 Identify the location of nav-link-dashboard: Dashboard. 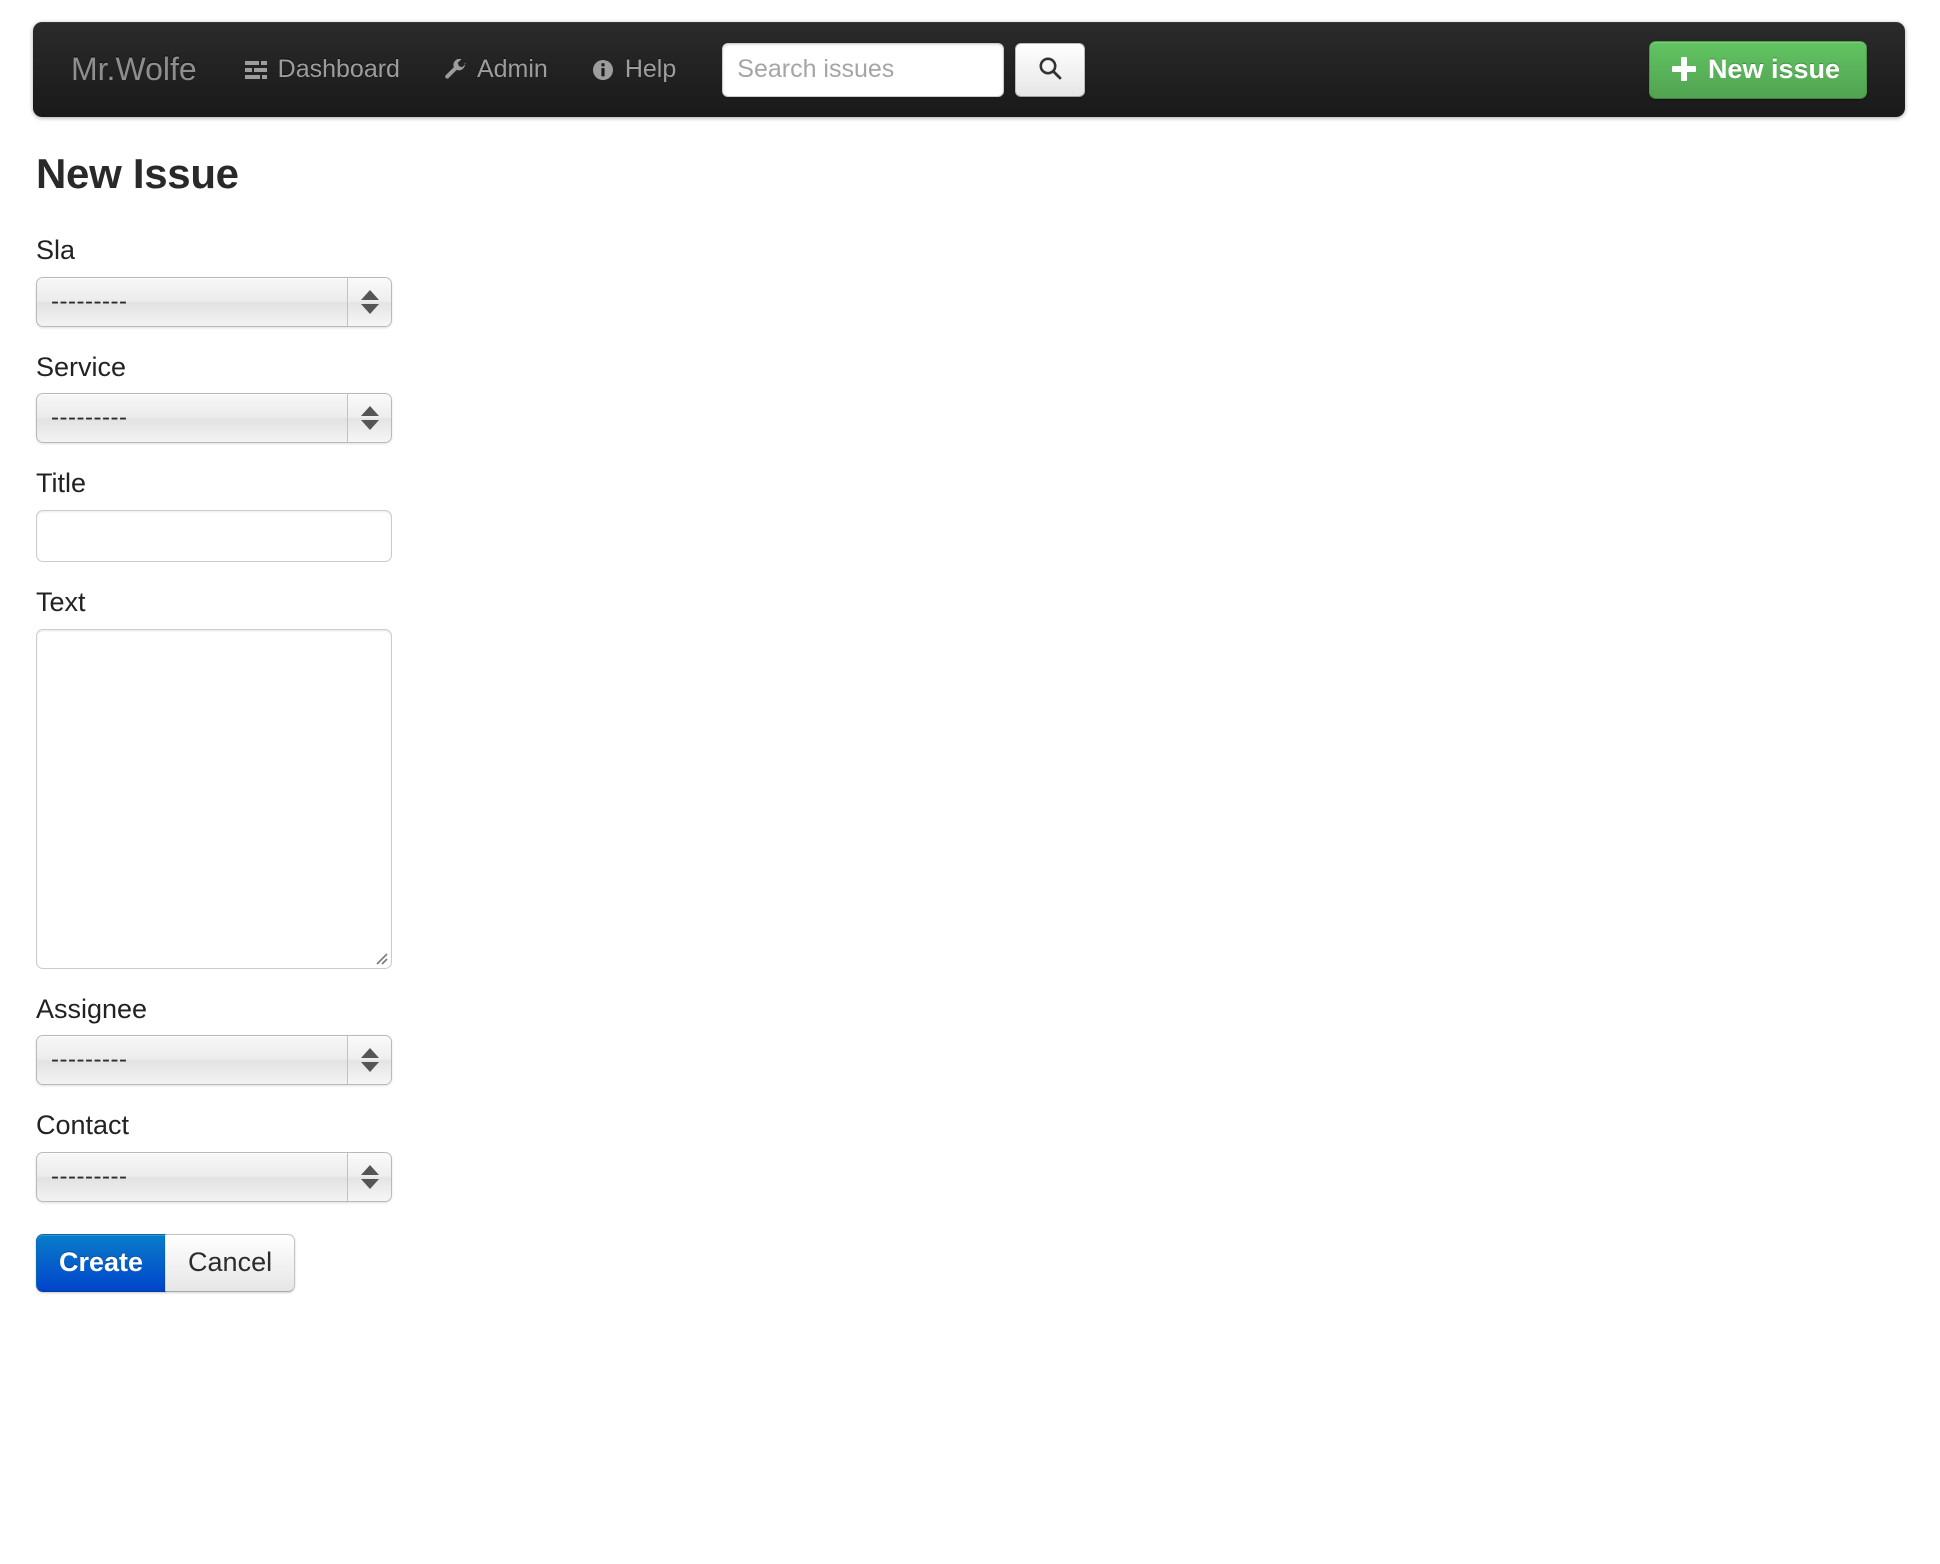
(322, 69).